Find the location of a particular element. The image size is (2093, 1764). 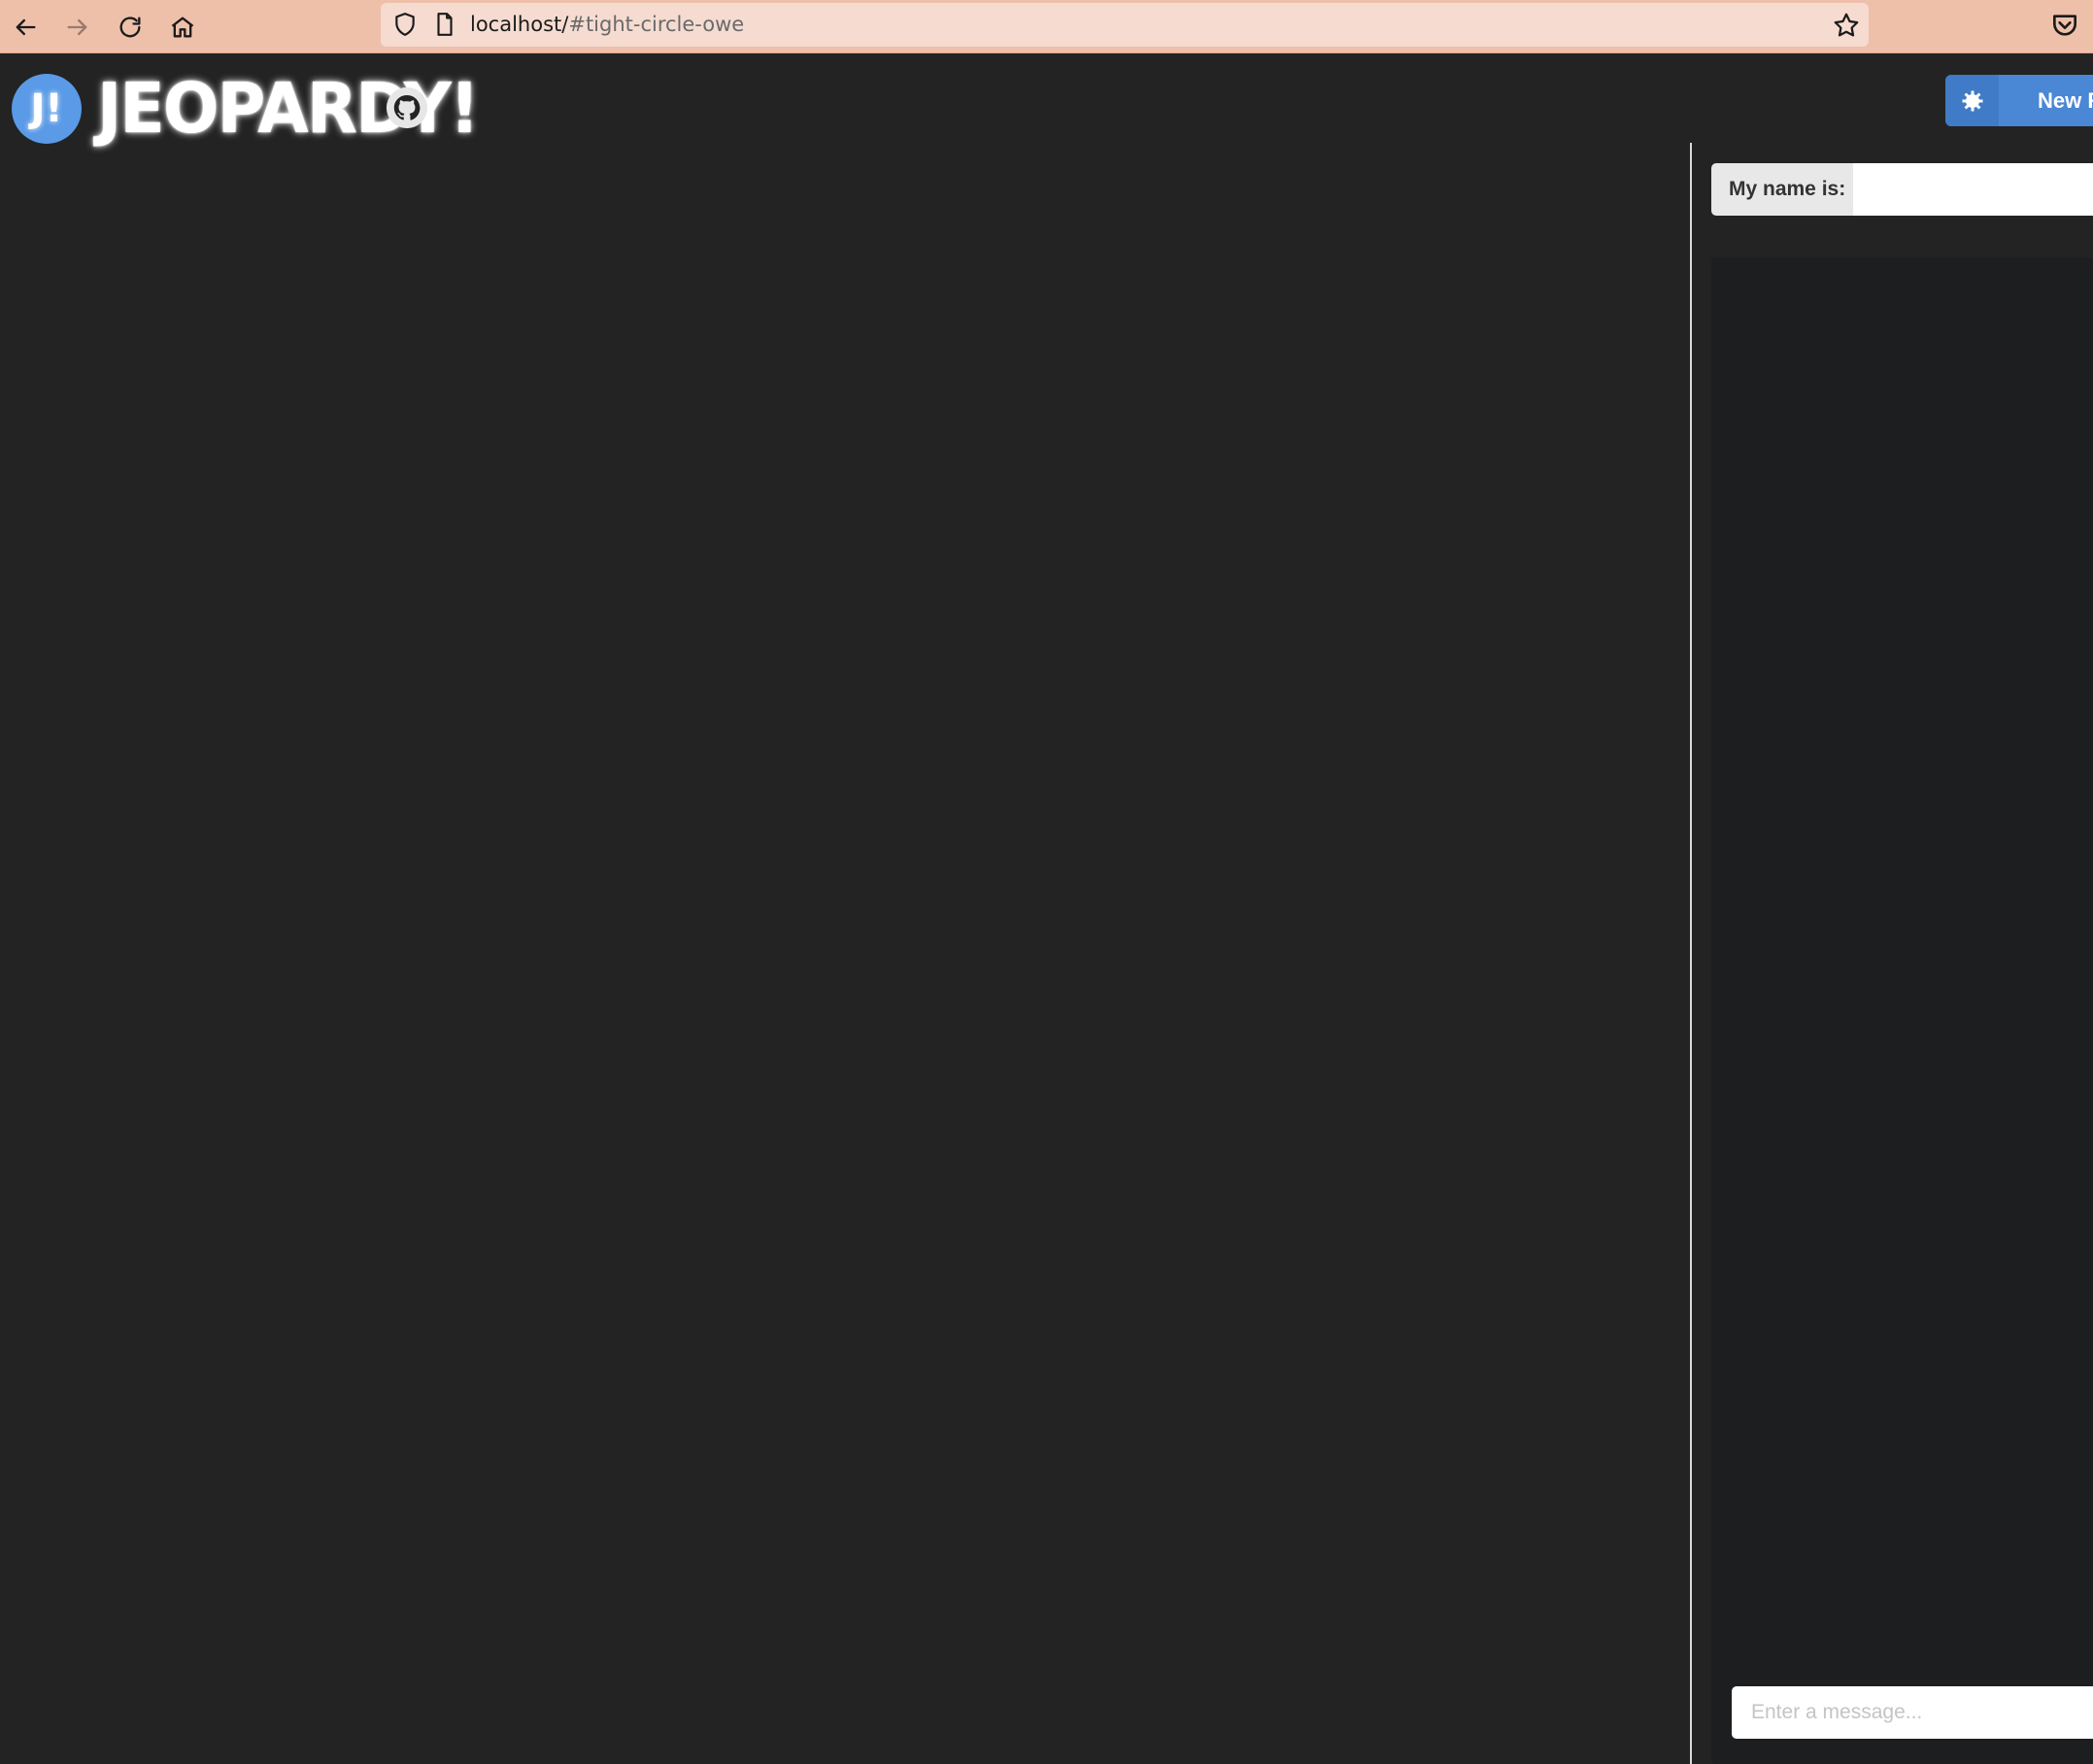

name-label: My name is: is located at coordinates (1782, 189).